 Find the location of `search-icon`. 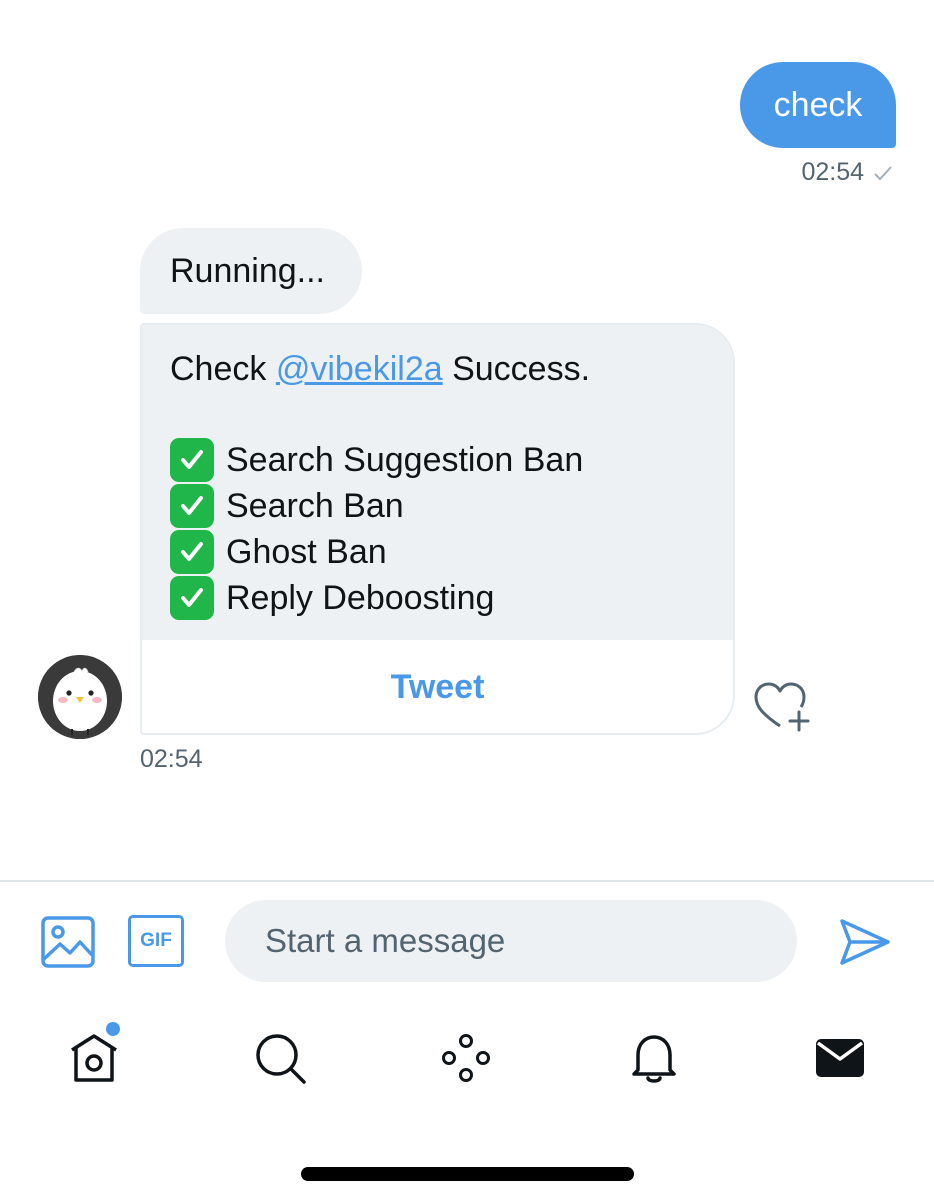

search-icon is located at coordinates (280, 1058).